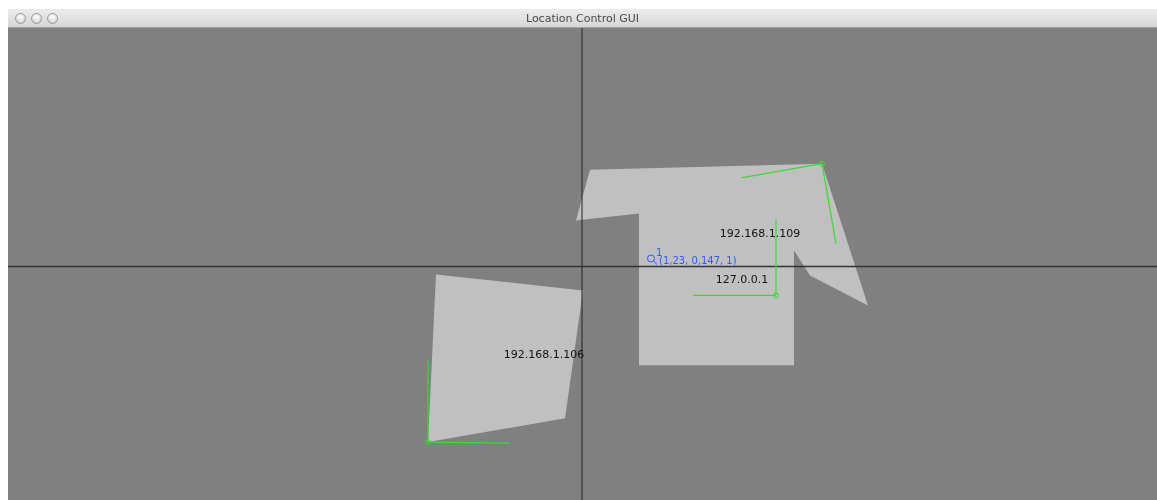  What do you see at coordinates (468, 402) in the screenshot?
I see `robot-axes-icon` at bounding box center [468, 402].